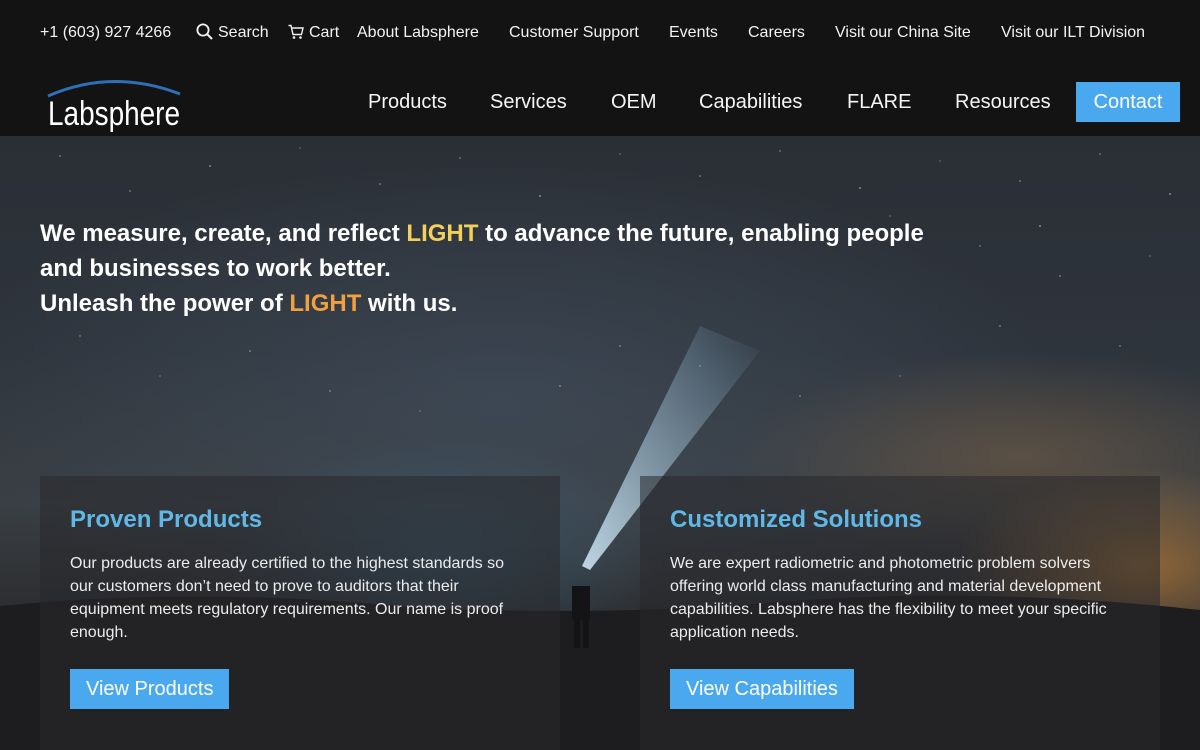  Describe the element at coordinates (150, 689) in the screenshot. I see `view-products-button: View Products` at that location.